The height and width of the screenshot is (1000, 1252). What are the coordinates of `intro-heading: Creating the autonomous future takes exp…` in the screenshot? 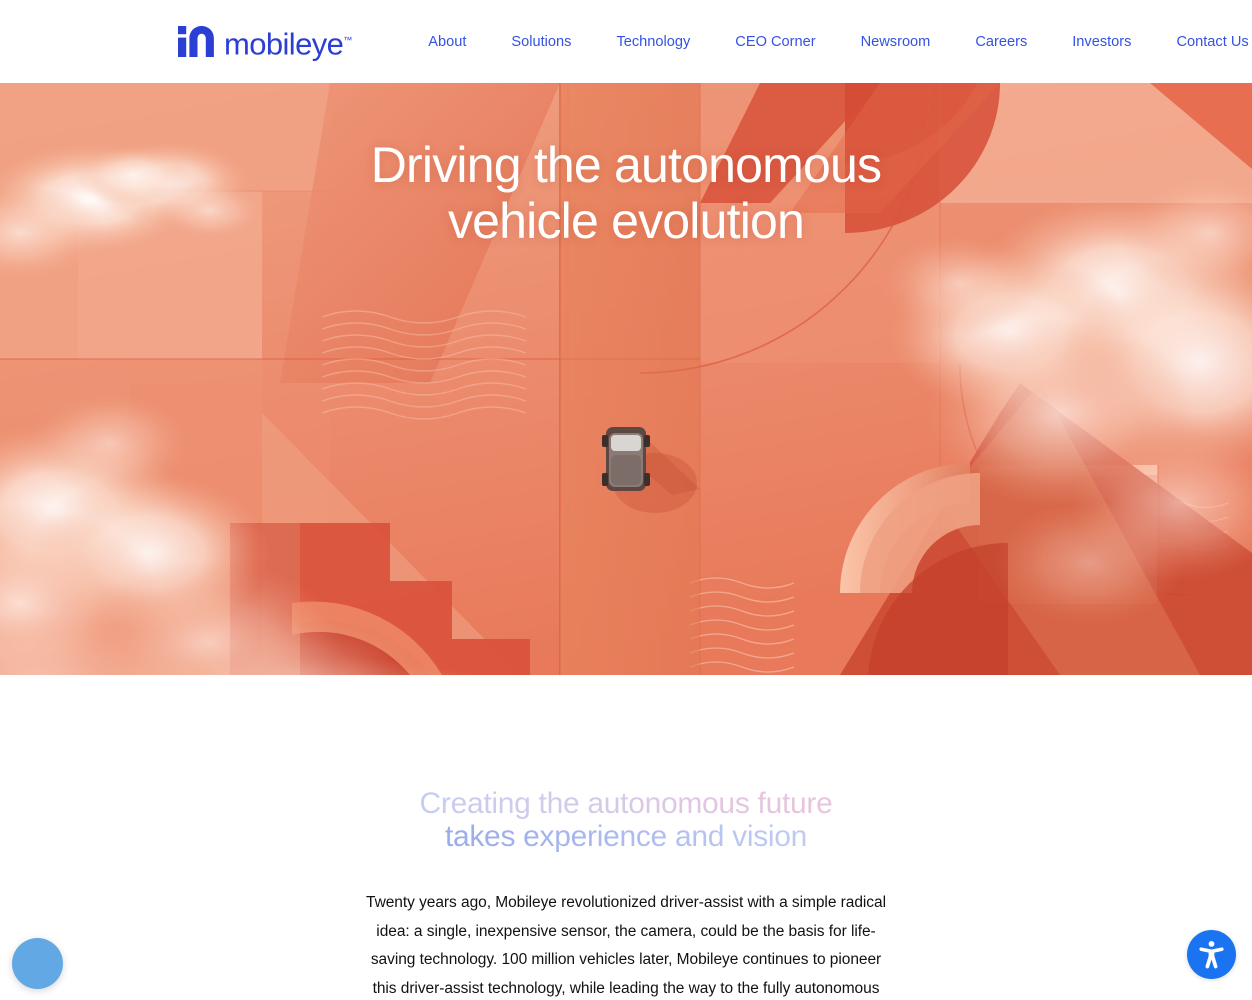 It's located at (626, 820).